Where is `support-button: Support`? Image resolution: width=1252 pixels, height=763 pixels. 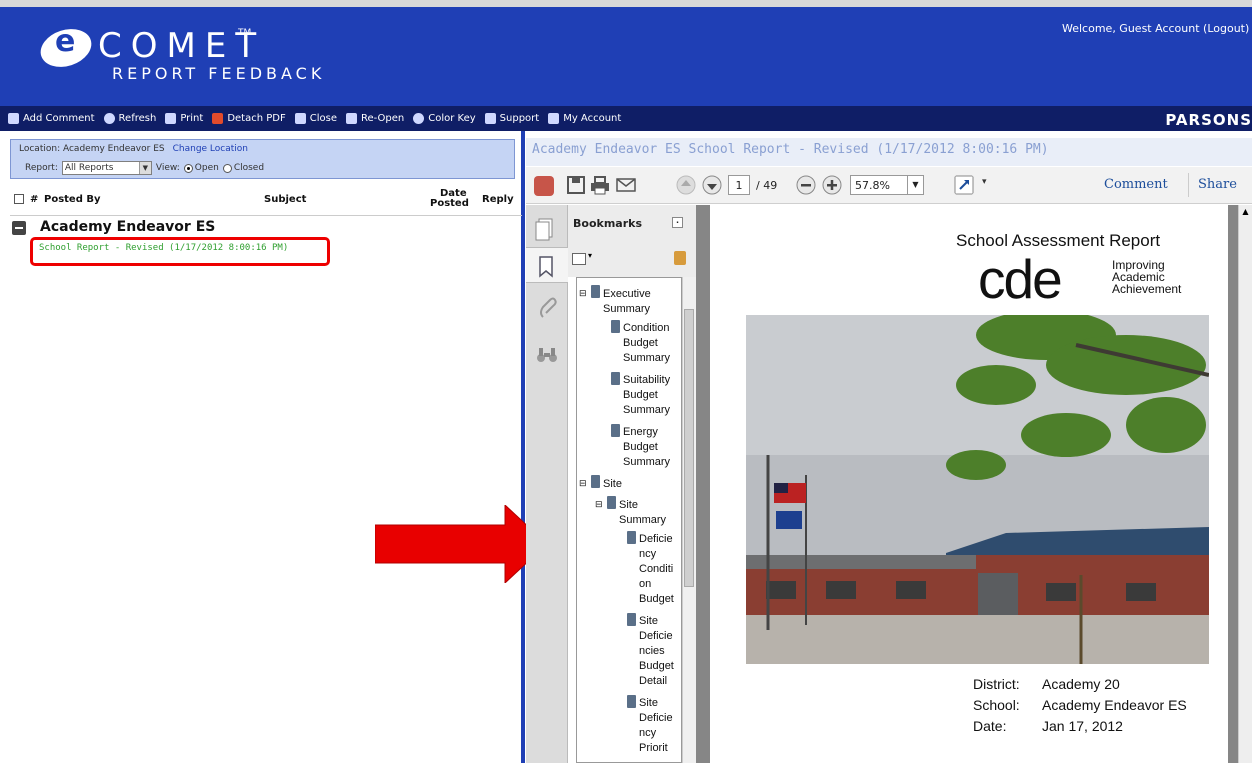 support-button: Support is located at coordinates (511, 118).